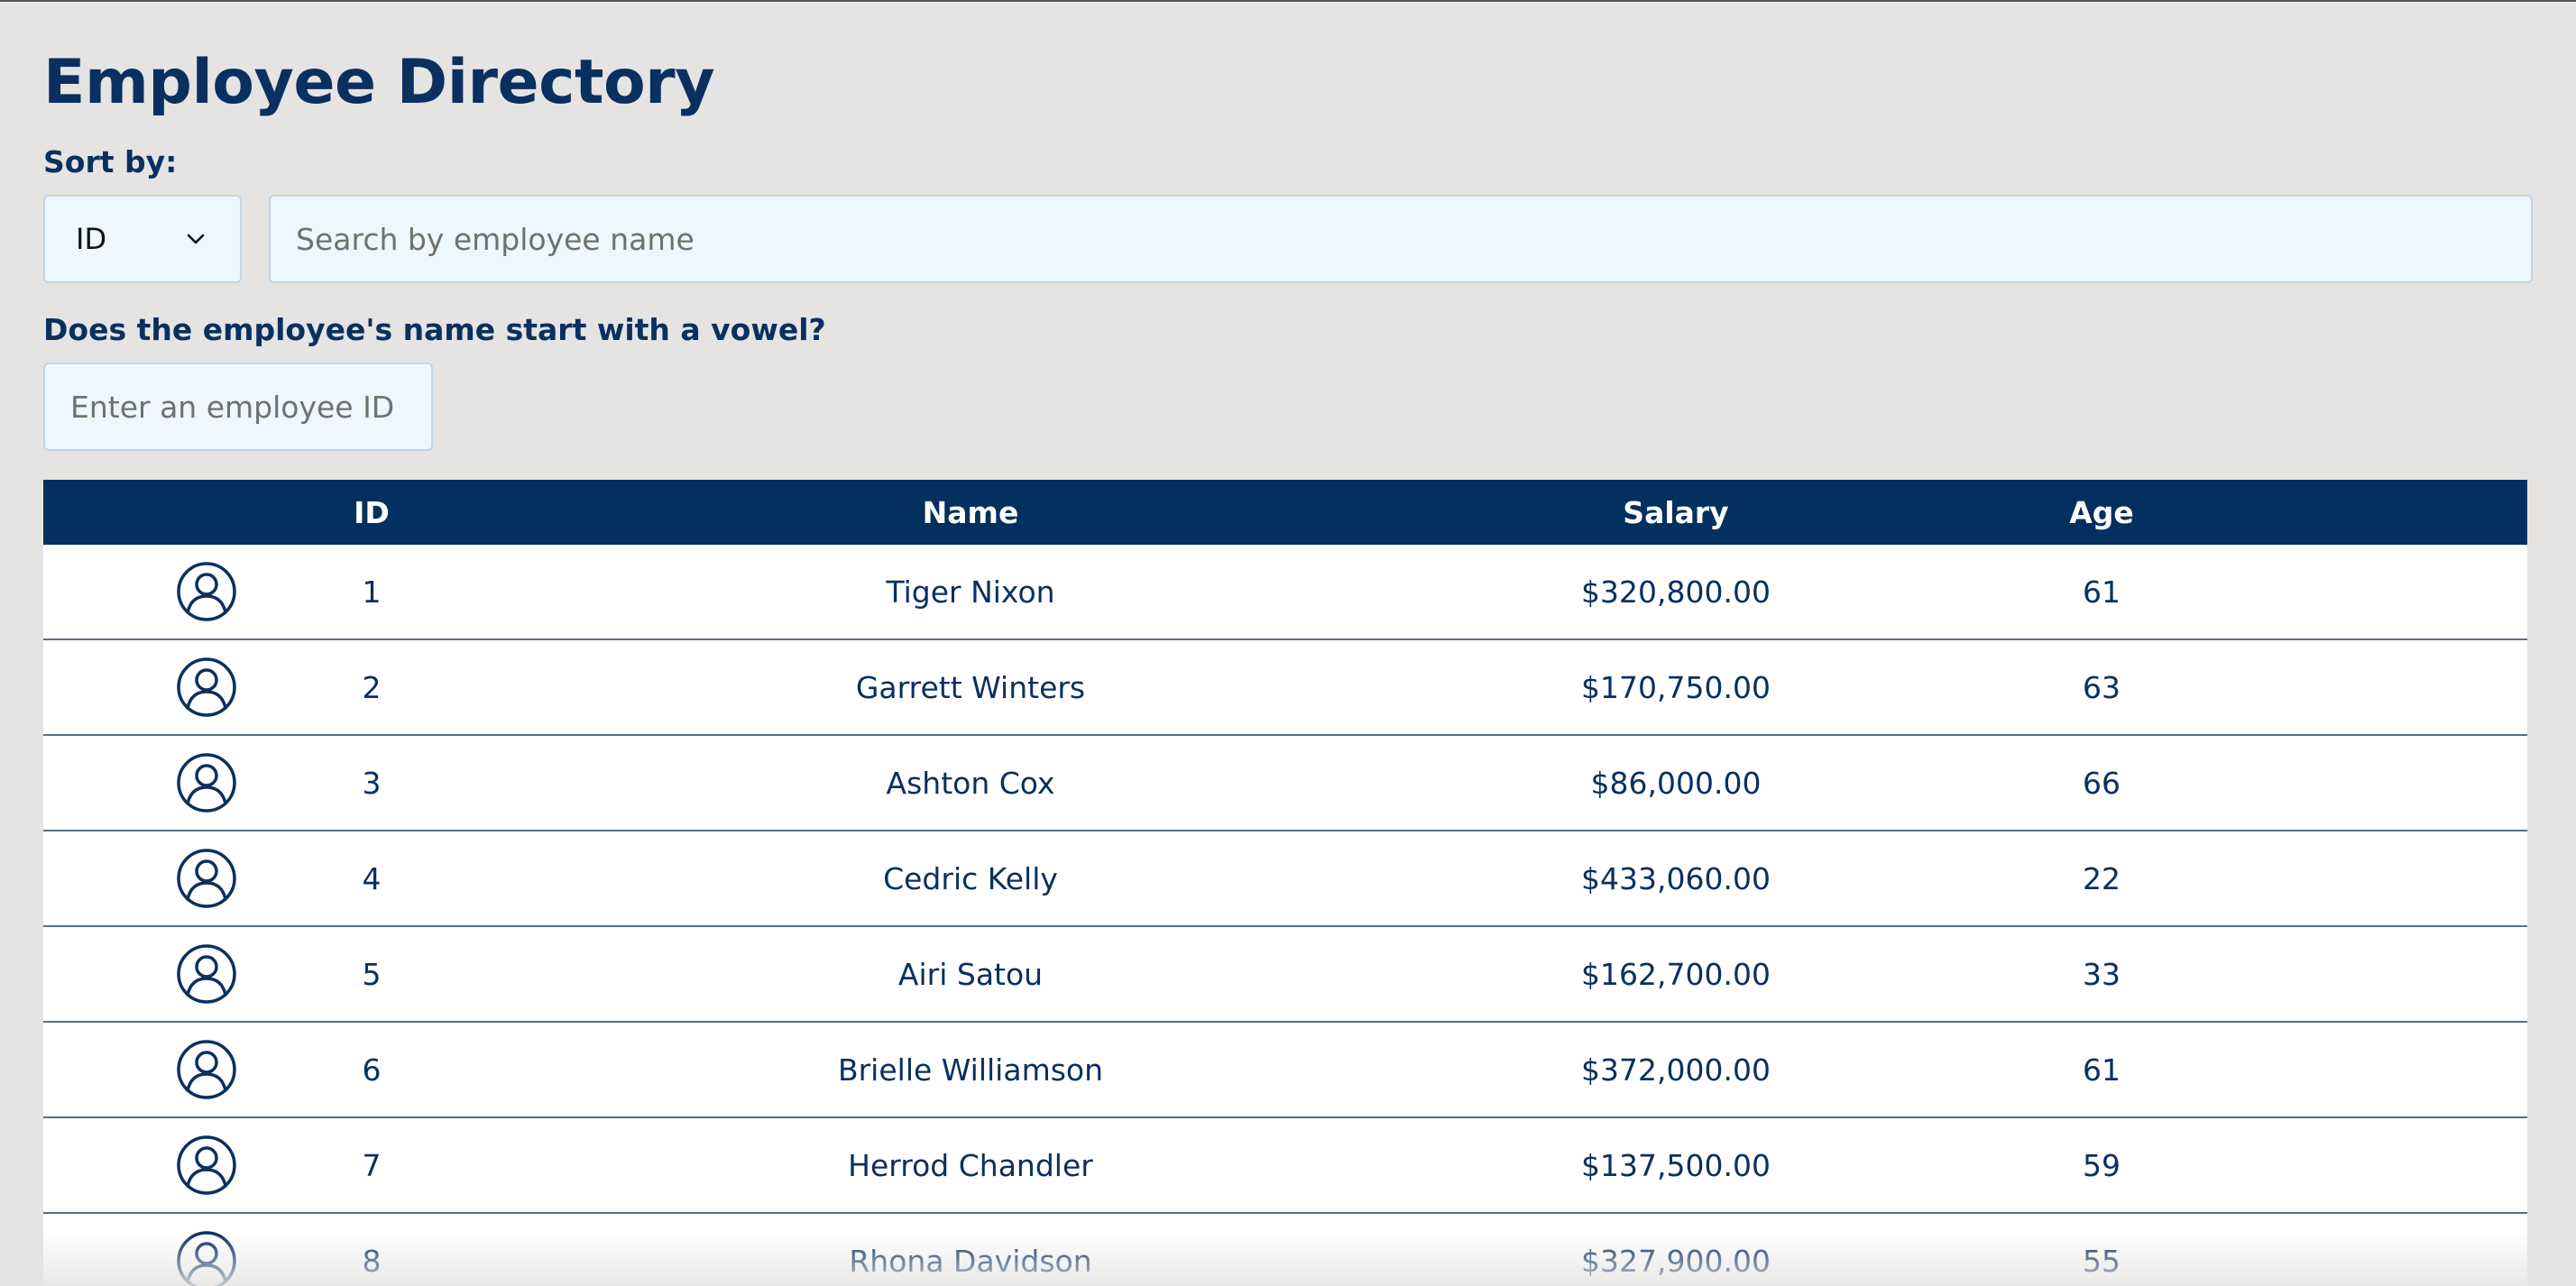  I want to click on cell-age: 66, so click(2102, 783).